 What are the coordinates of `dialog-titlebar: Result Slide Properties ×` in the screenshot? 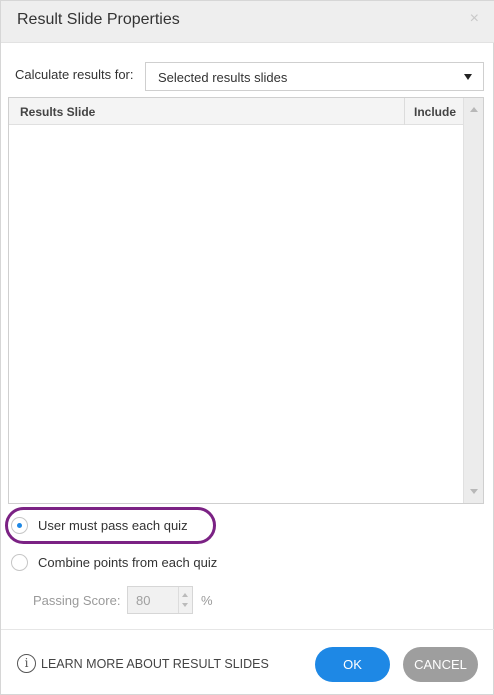 It's located at (247, 22).